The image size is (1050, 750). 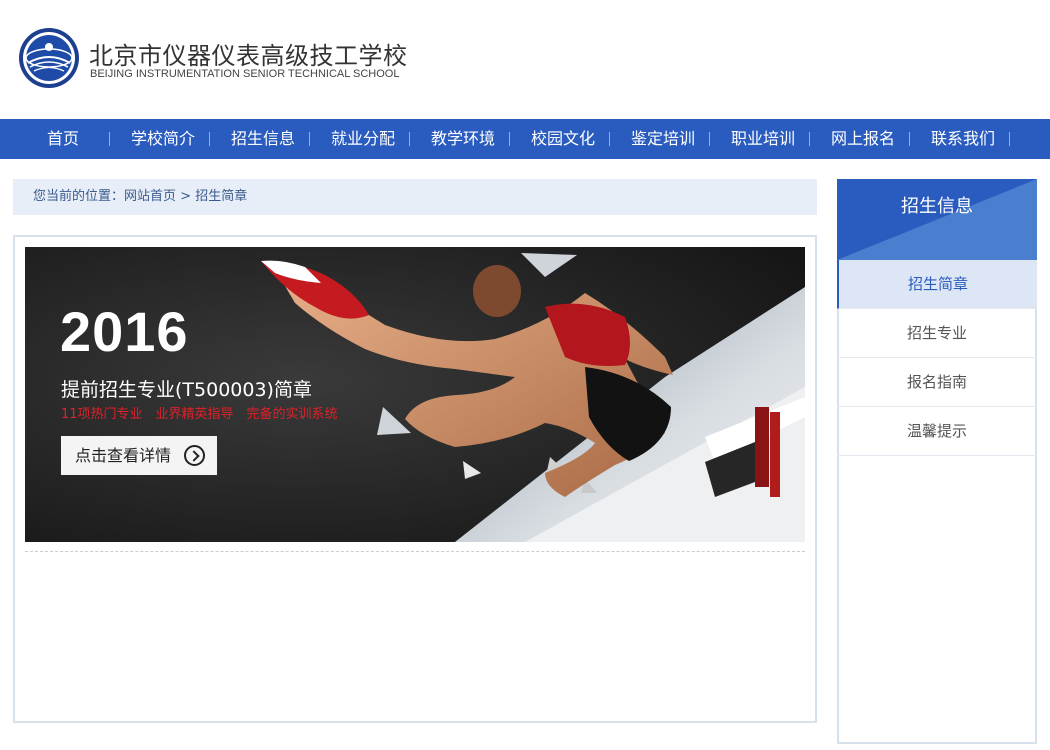 I want to click on nav-item-admissions: 招生信息, so click(x=263, y=139).